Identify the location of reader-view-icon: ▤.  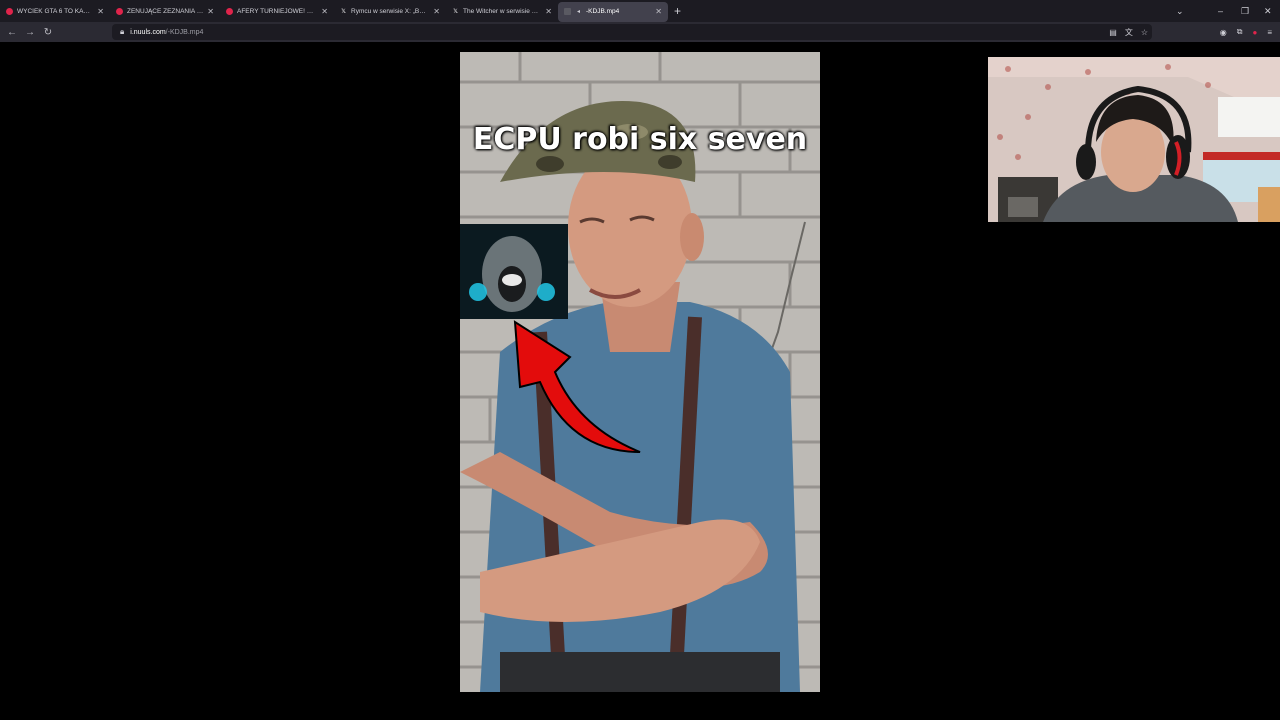
(1113, 32).